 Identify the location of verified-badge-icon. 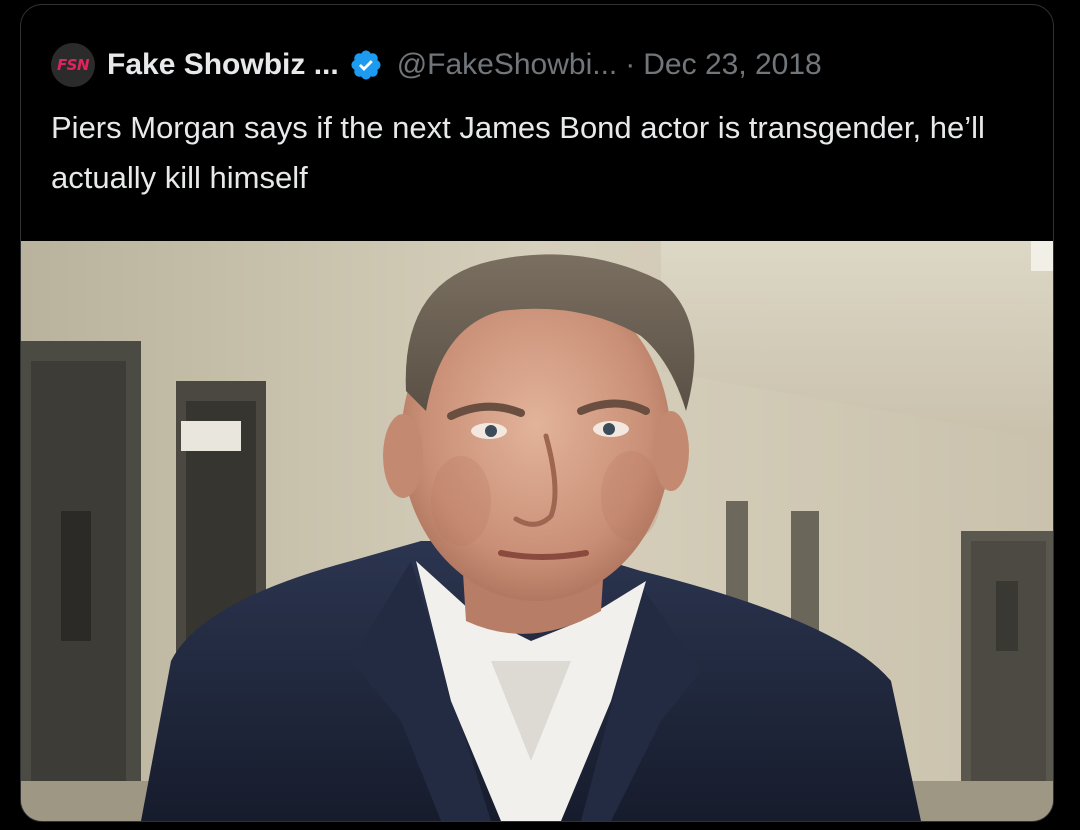
(366, 65).